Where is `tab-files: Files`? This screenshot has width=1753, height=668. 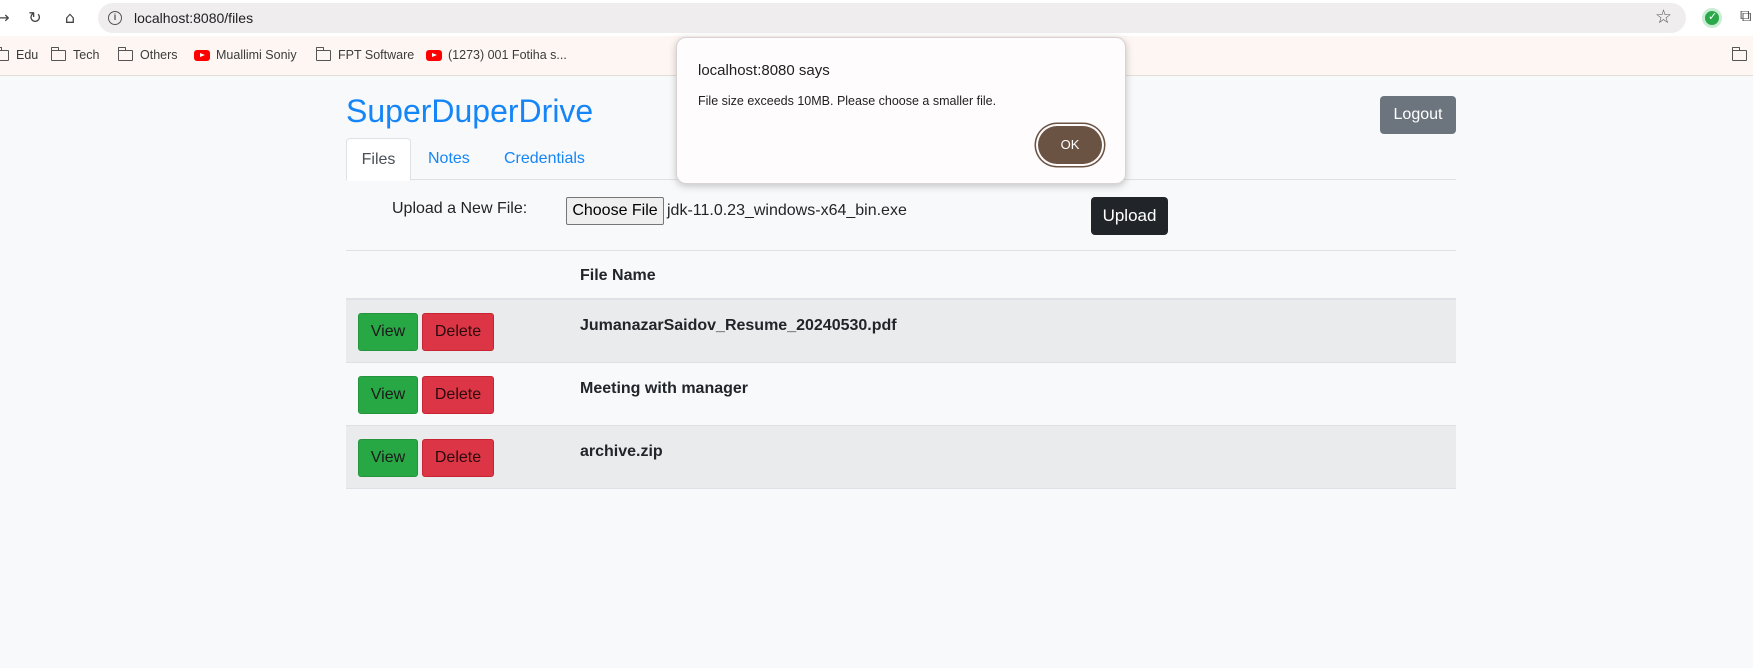
tab-files: Files is located at coordinates (378, 159).